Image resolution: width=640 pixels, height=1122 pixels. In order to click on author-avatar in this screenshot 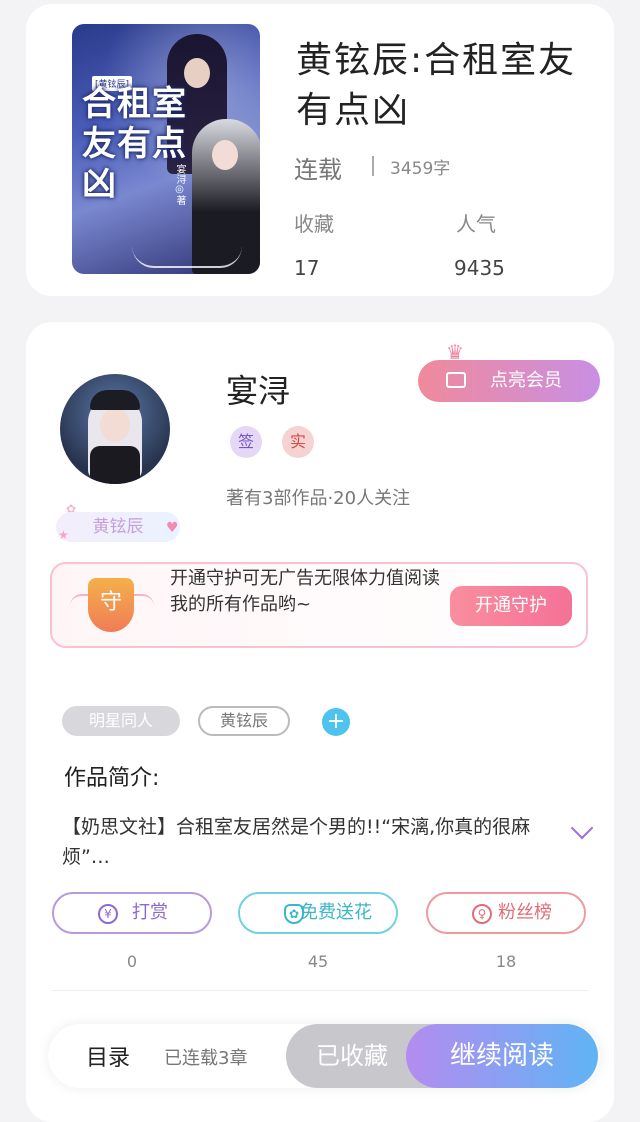, I will do `click(115, 429)`.